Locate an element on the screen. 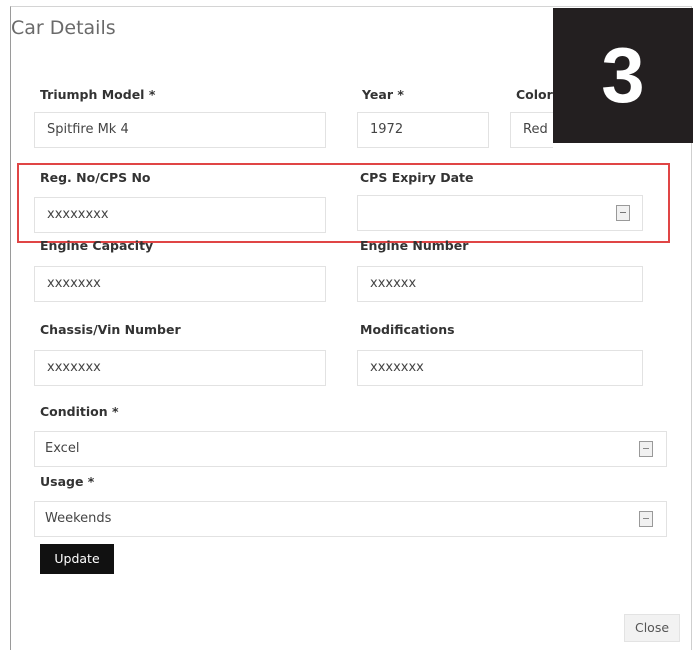 Image resolution: width=693 pixels, height=650 pixels. usage-label: Usage * is located at coordinates (67, 481).